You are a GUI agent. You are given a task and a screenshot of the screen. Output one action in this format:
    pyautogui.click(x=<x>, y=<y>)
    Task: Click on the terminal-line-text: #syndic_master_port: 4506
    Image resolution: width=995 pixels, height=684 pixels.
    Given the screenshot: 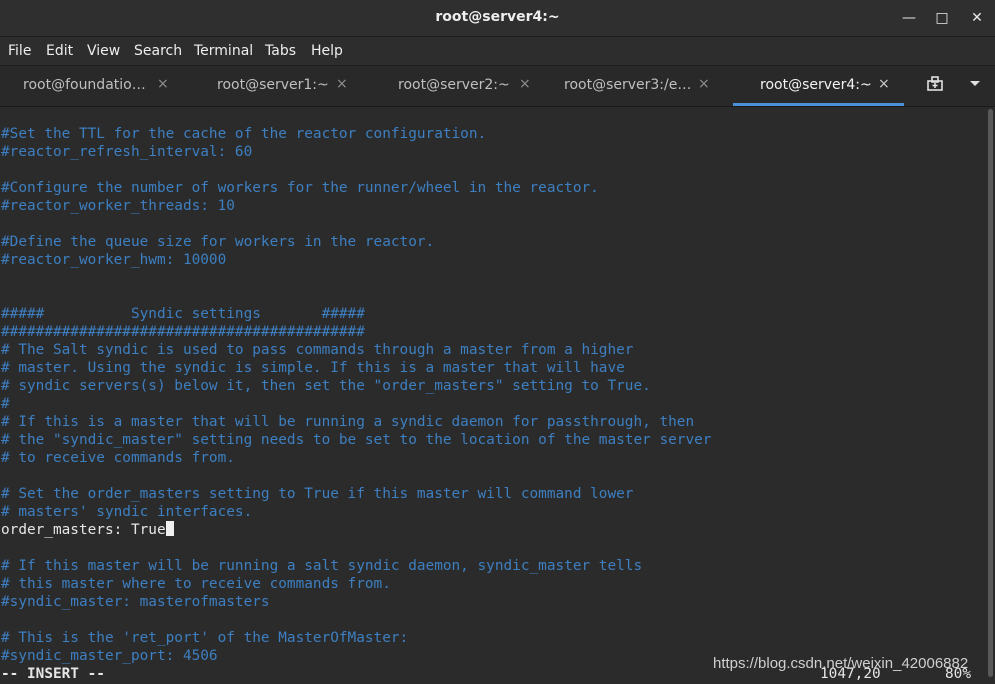 What is the action you would take?
    pyautogui.click(x=109, y=656)
    